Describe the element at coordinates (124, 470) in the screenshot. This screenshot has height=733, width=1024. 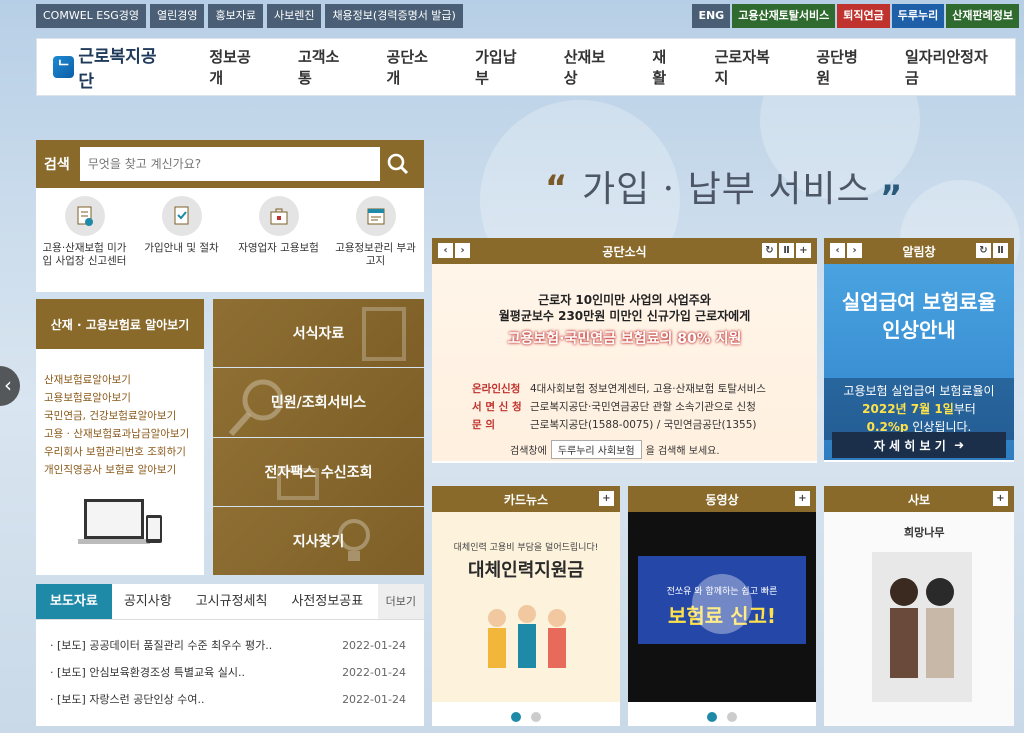
I see `insurance-link: 개인직영공사 보험료 알아보기` at that location.